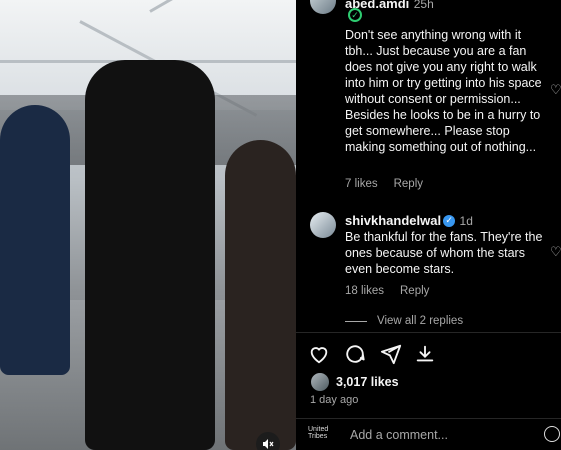 This screenshot has height=450, width=561. Describe the element at coordinates (361, 184) in the screenshot. I see `comment-likes: 7 likes` at that location.